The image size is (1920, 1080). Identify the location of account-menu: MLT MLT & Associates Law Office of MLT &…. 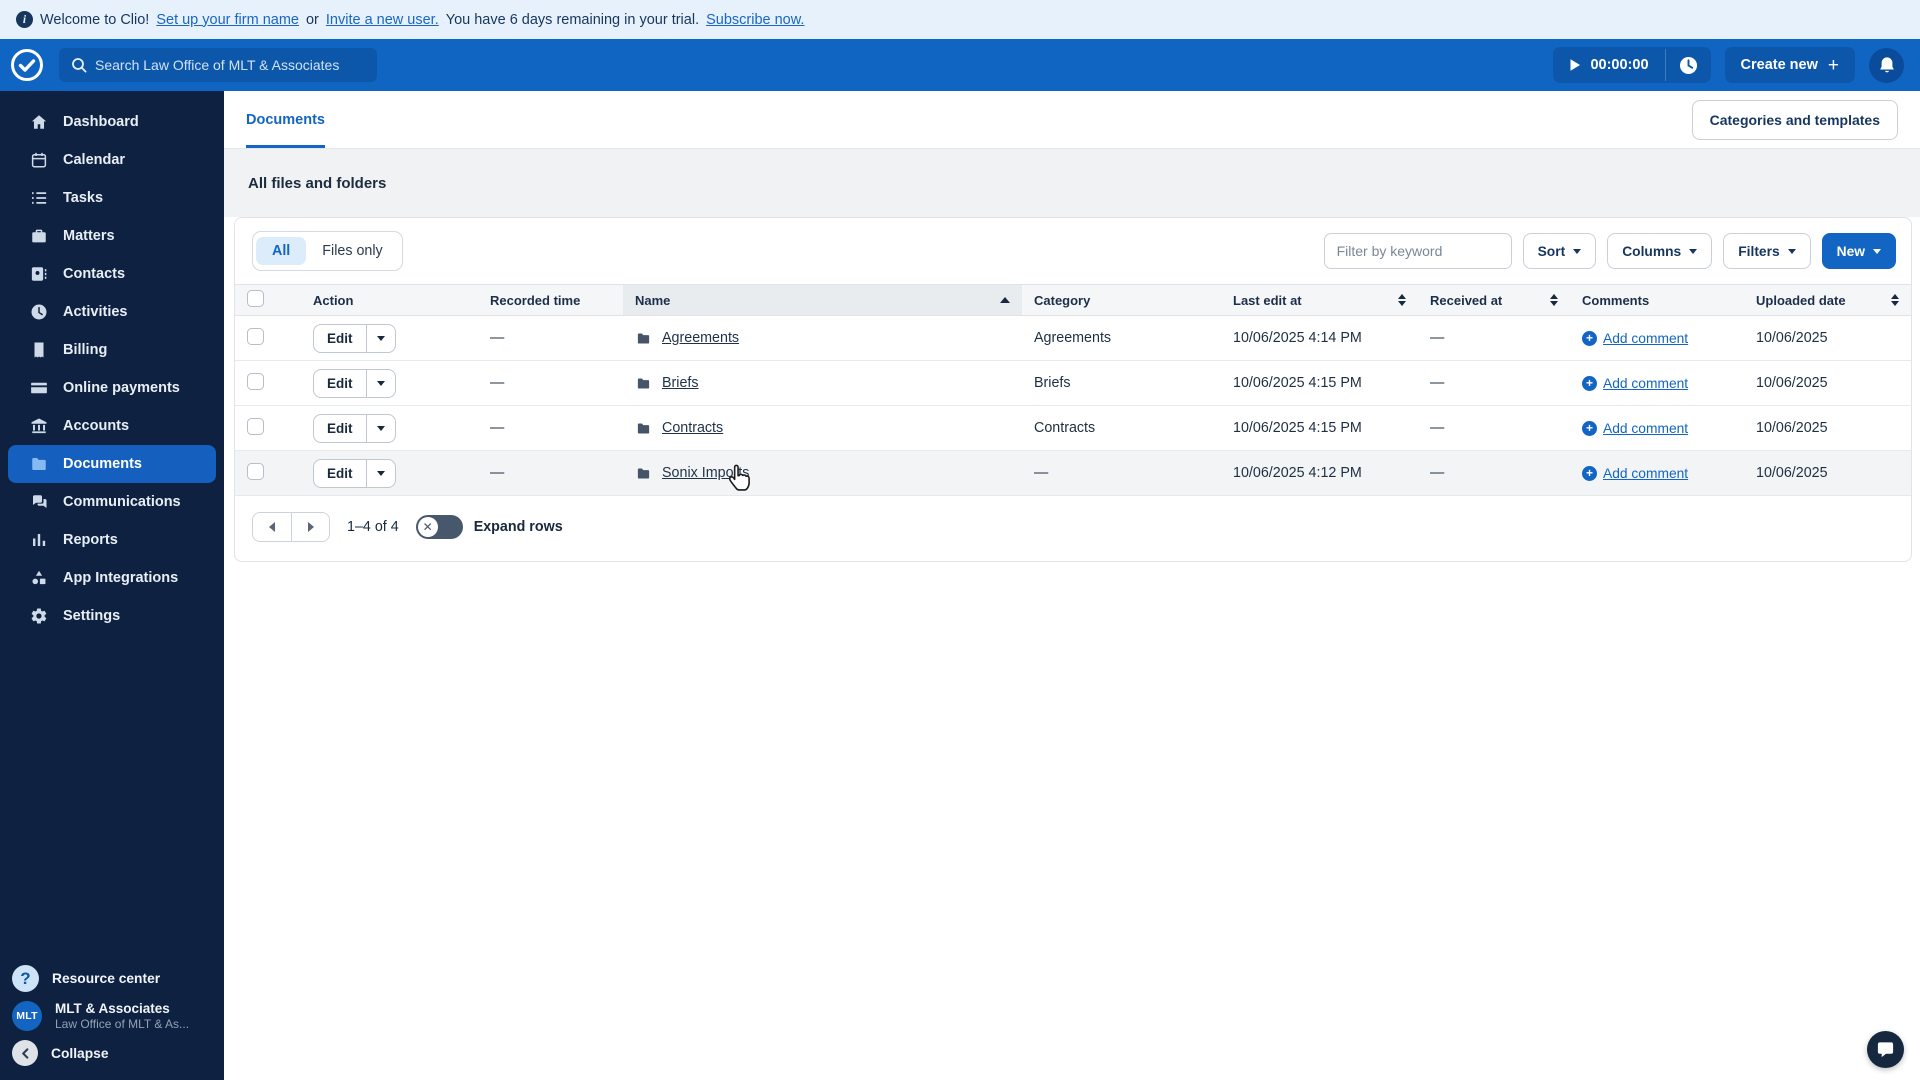
(118, 1016).